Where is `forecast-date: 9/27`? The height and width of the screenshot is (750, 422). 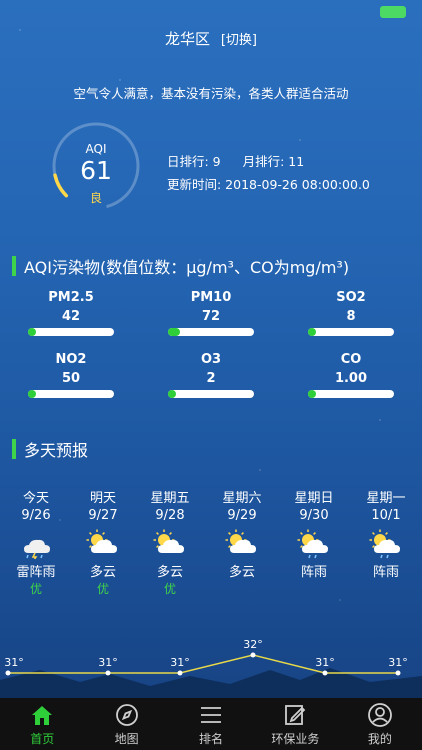 forecast-date: 9/27 is located at coordinates (103, 515).